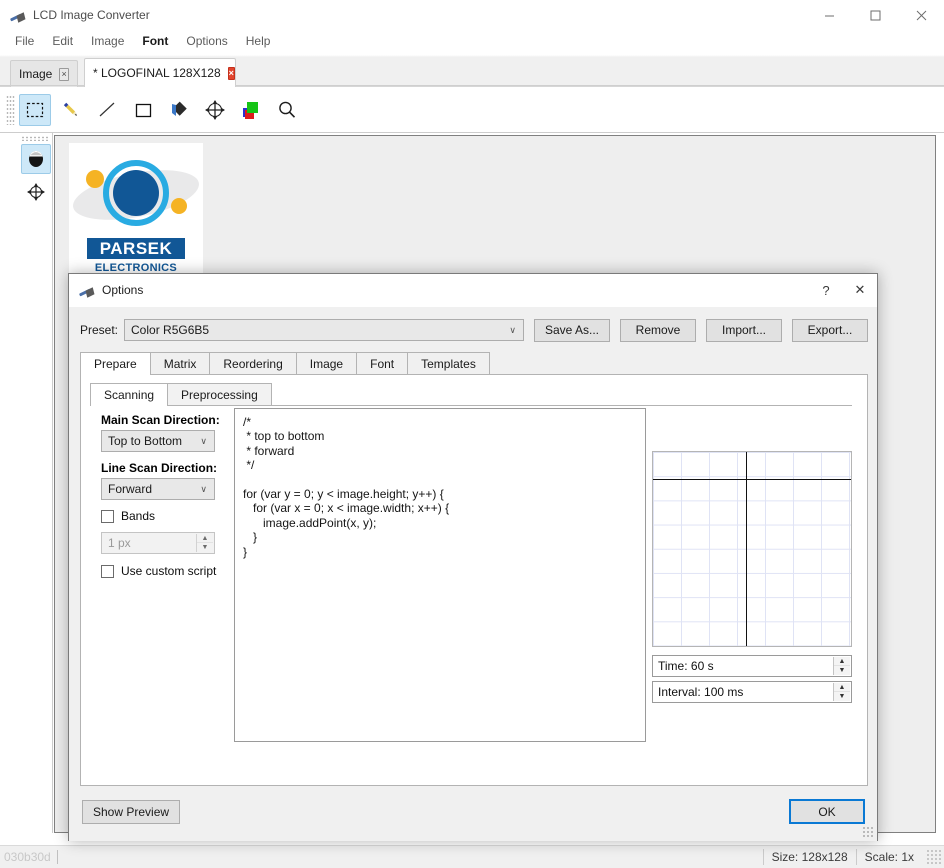  Describe the element at coordinates (145, 441) in the screenshot. I see `main-scan-direction-value: Top to Bottom` at that location.